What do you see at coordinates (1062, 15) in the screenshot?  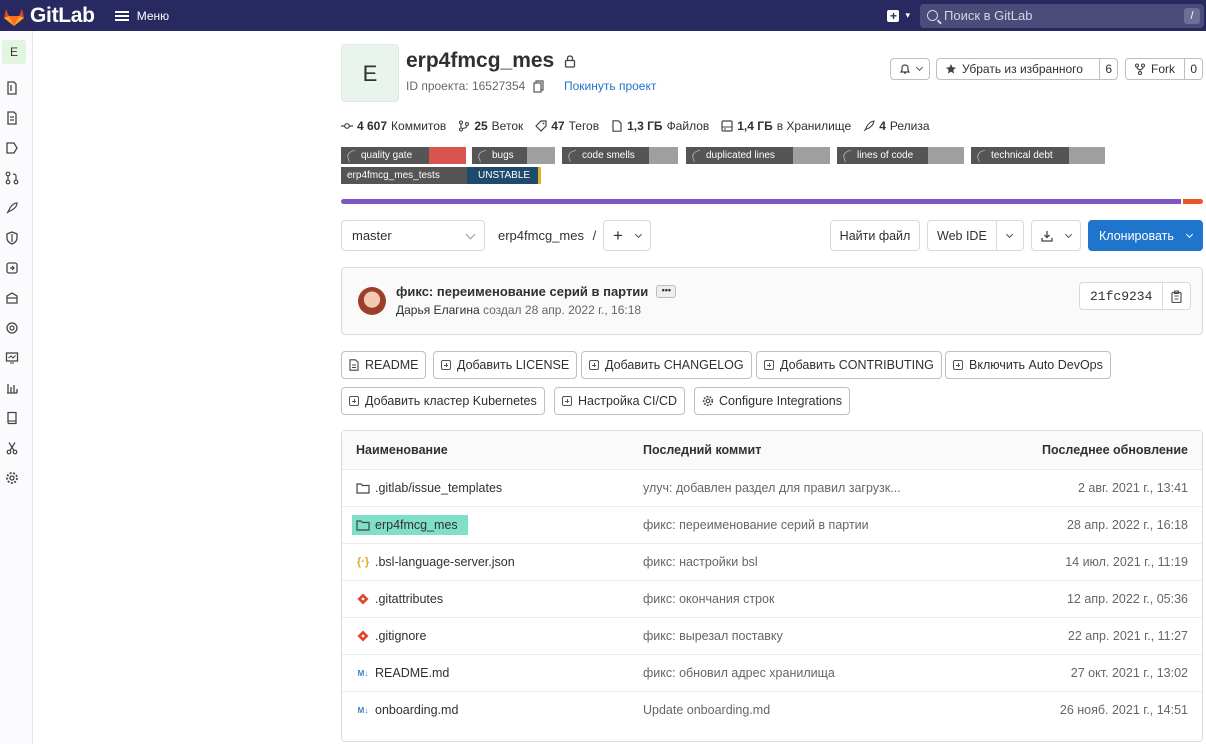 I see `search-input: Поиск в GitLab /` at bounding box center [1062, 15].